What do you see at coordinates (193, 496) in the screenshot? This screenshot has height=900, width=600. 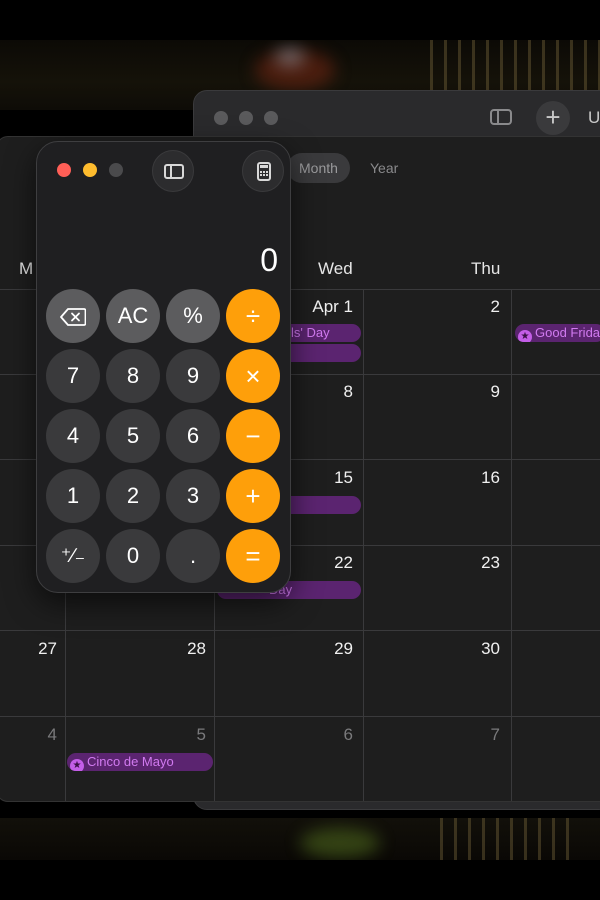 I see `digit-3-button: 3` at bounding box center [193, 496].